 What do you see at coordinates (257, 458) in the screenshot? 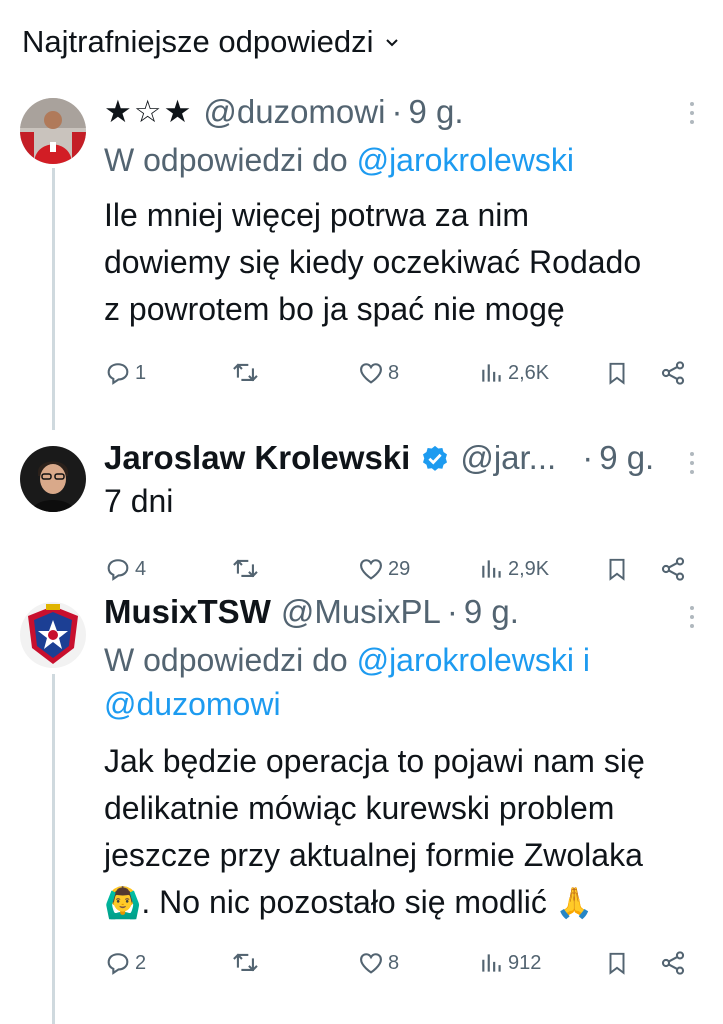
I see `display-name: Jaroslaw Krolewski` at bounding box center [257, 458].